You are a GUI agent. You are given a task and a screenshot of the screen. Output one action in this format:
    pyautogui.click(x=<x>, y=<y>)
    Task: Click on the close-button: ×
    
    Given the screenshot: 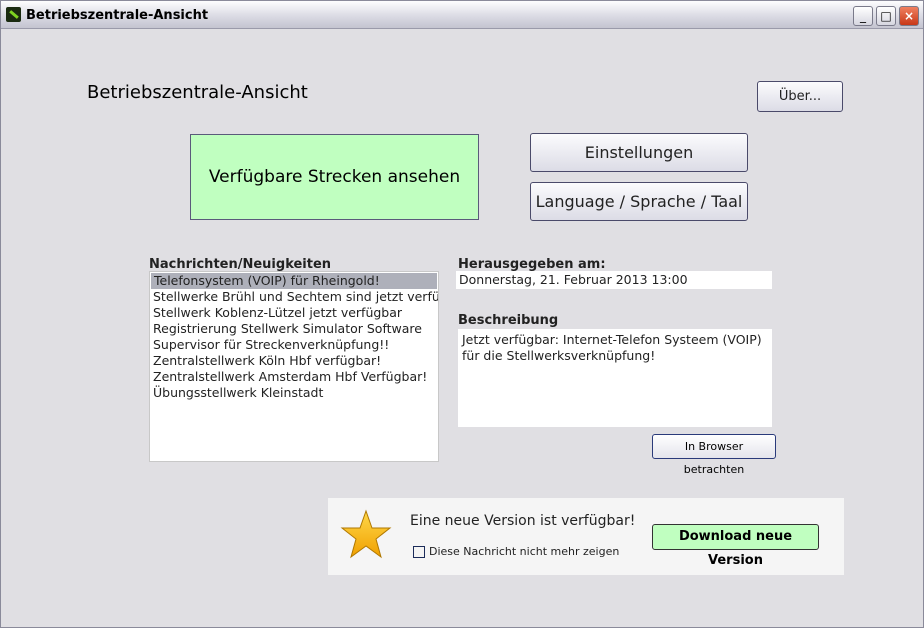 What is the action you would take?
    pyautogui.click(x=909, y=16)
    